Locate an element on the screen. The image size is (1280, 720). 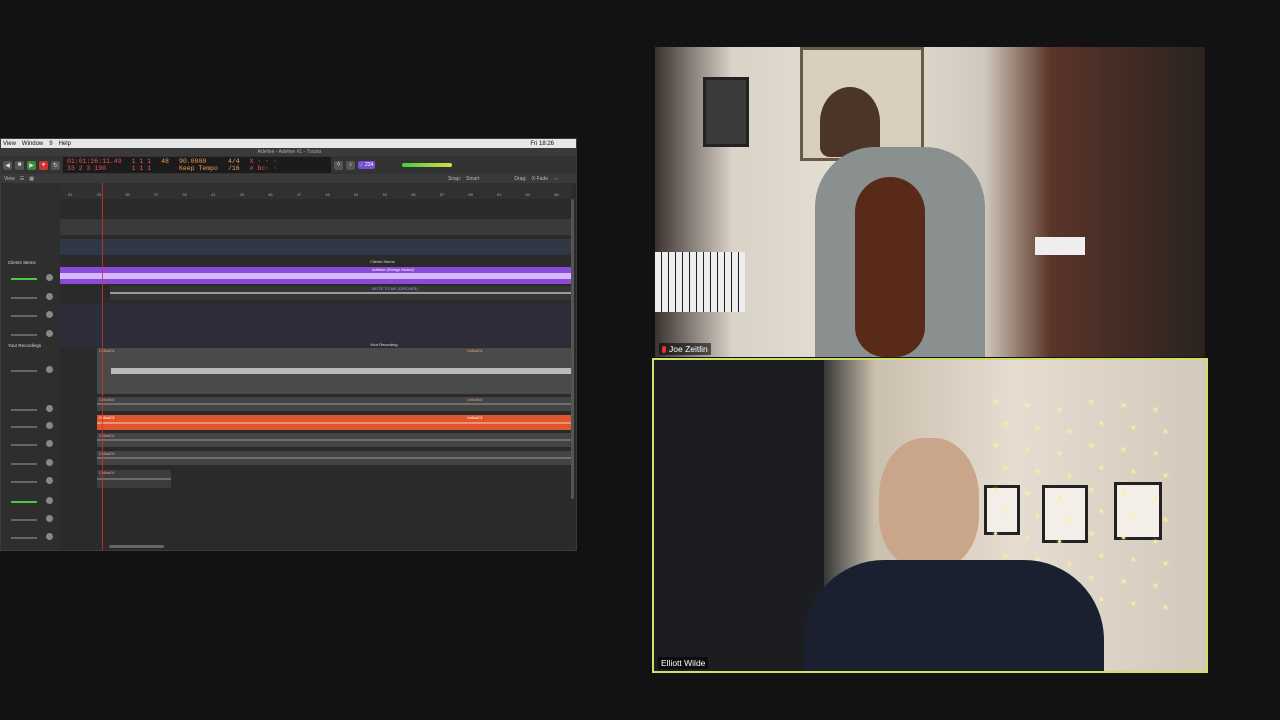
keyboard-piano is located at coordinates (700, 282).